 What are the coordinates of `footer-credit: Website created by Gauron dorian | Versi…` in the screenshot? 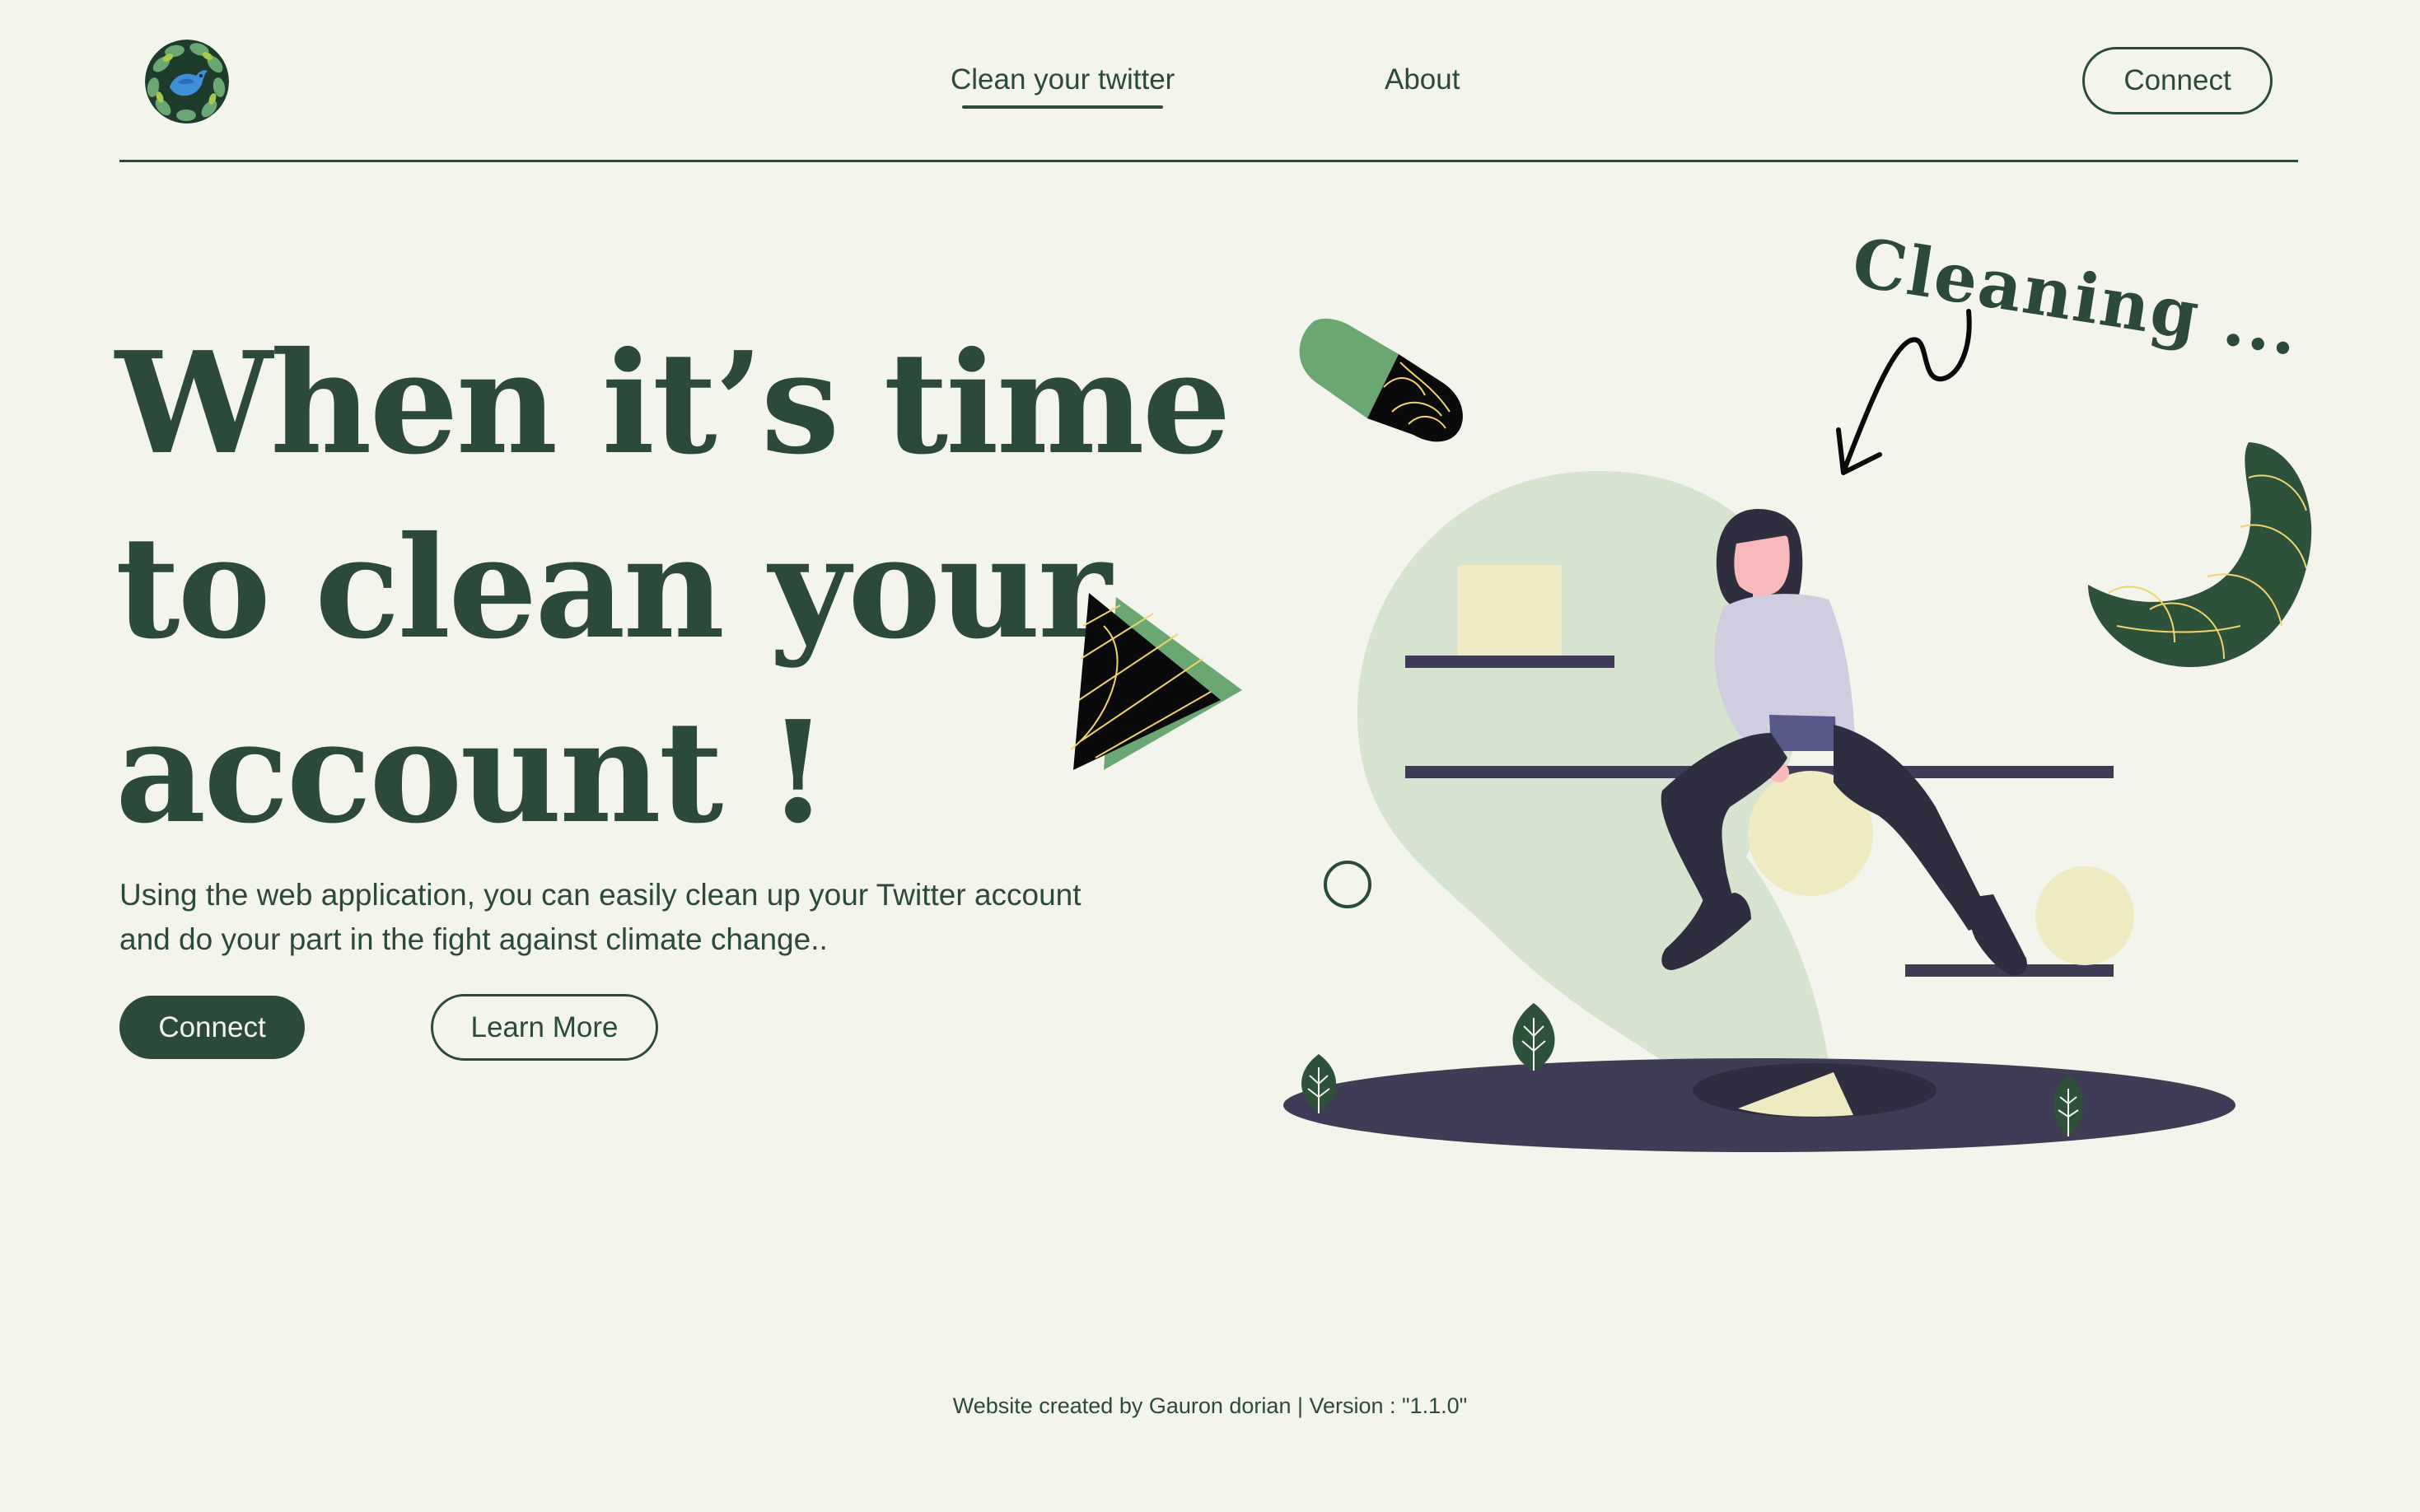 It's located at (1210, 1405).